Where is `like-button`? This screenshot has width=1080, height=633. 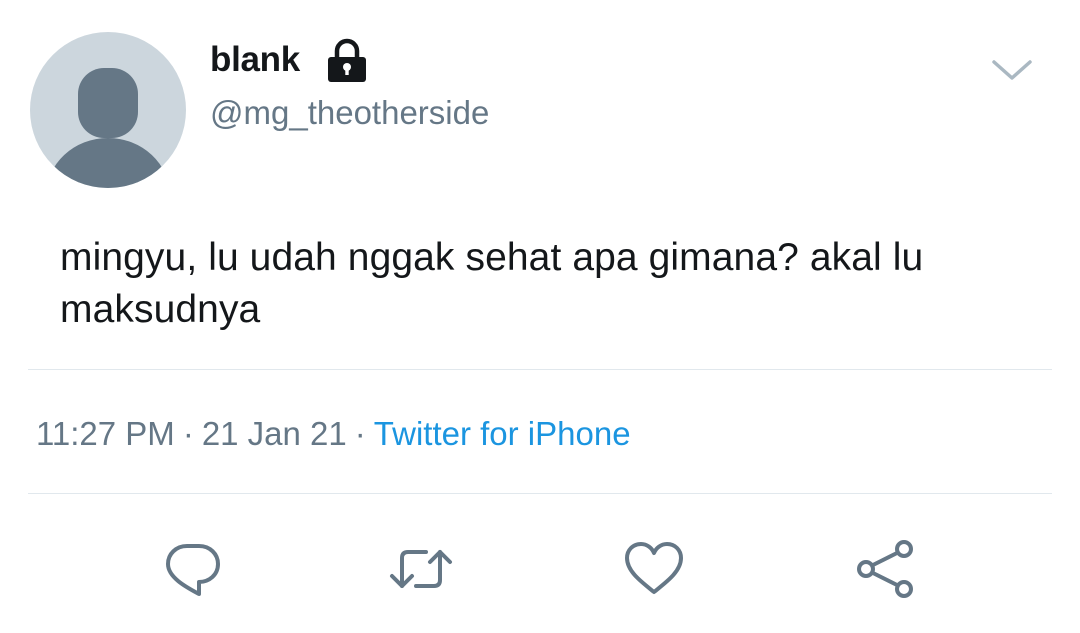
like-button is located at coordinates (654, 569).